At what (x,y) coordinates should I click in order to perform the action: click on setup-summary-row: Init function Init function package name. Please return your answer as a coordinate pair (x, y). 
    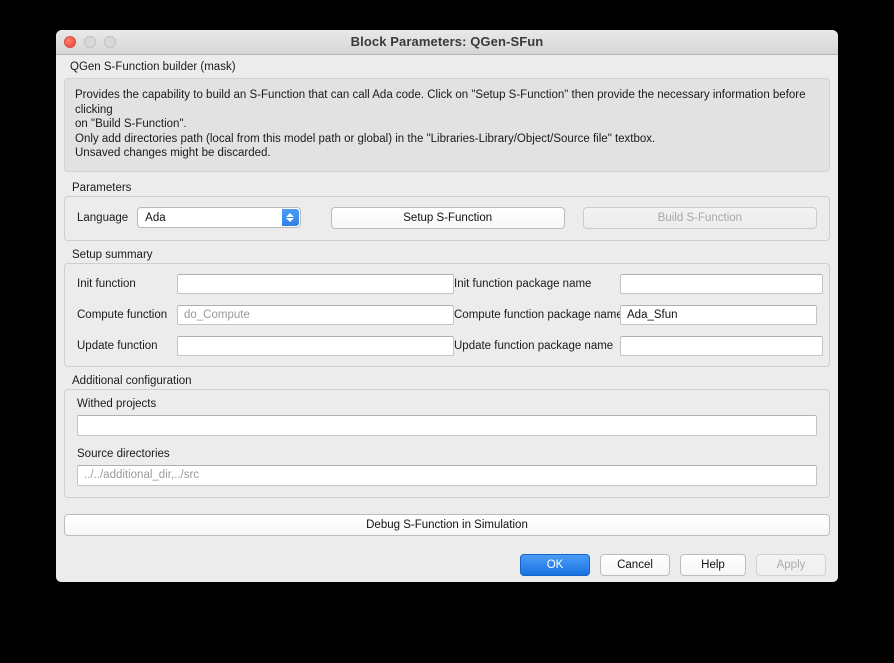
    Looking at the image, I should click on (450, 283).